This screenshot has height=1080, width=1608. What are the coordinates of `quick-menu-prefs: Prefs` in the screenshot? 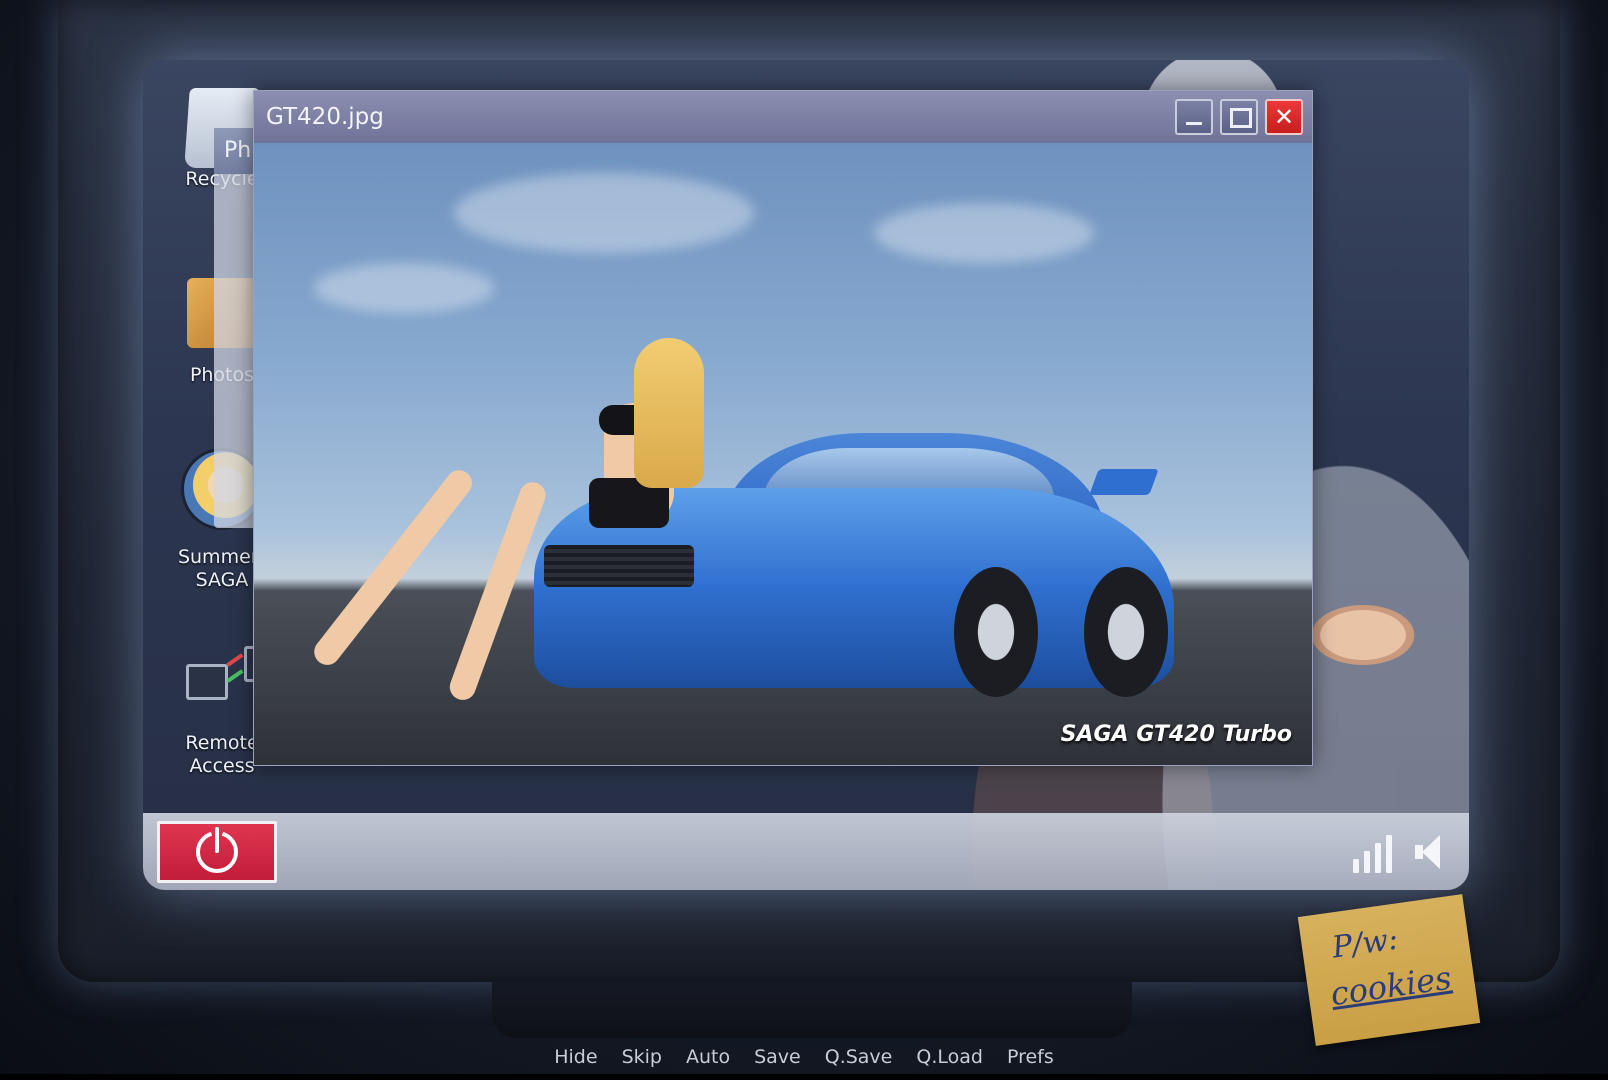 It's located at (1030, 1057).